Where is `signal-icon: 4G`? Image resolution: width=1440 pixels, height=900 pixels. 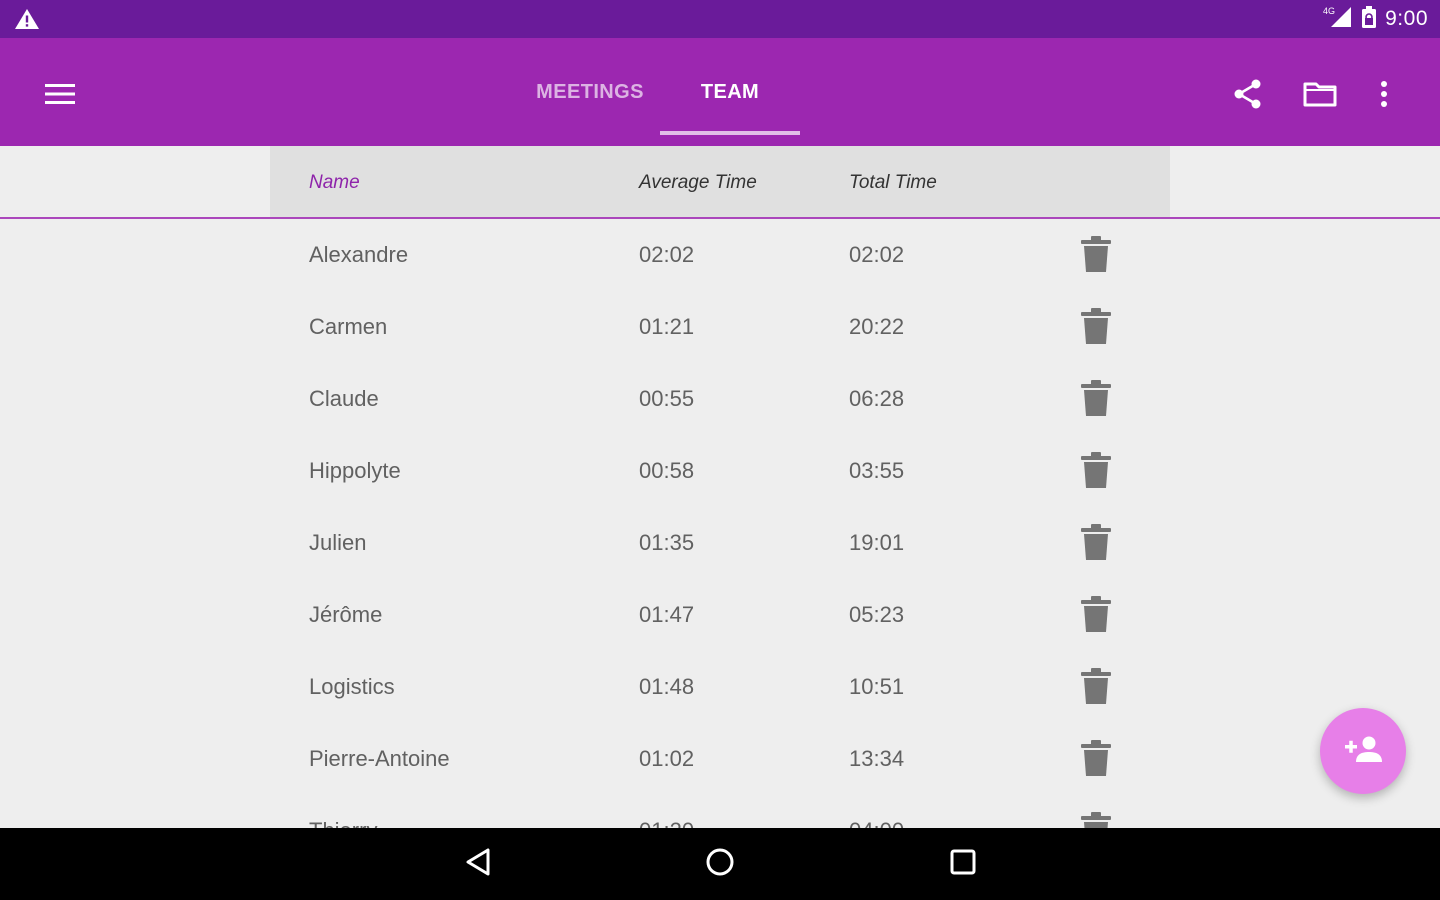 signal-icon: 4G is located at coordinates (1338, 19).